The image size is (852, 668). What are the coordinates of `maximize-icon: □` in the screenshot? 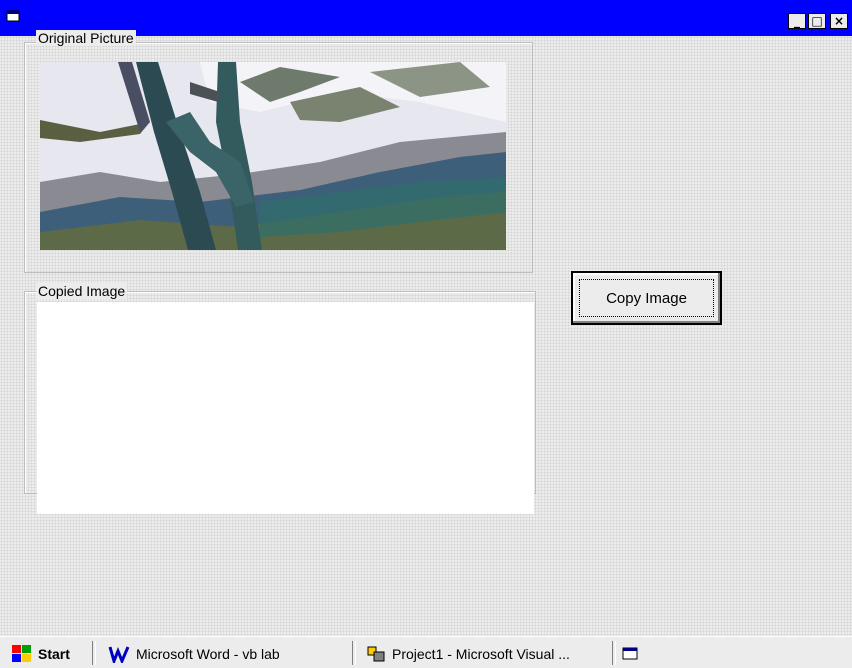 It's located at (817, 21).